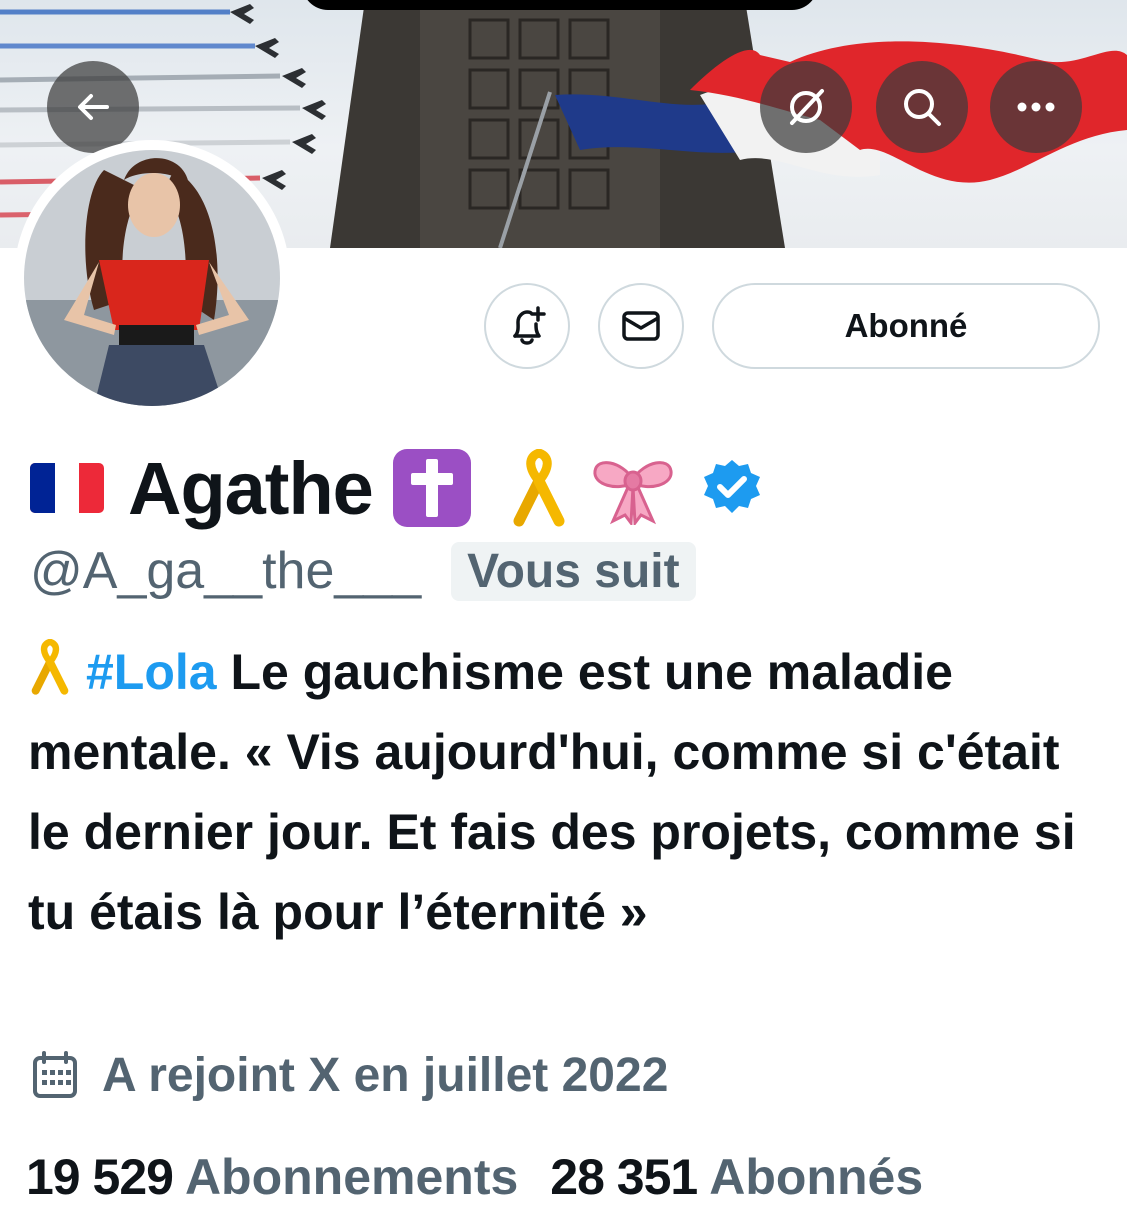 The width and height of the screenshot is (1127, 1212). I want to click on profile-name-row: Agathe, so click(396, 488).